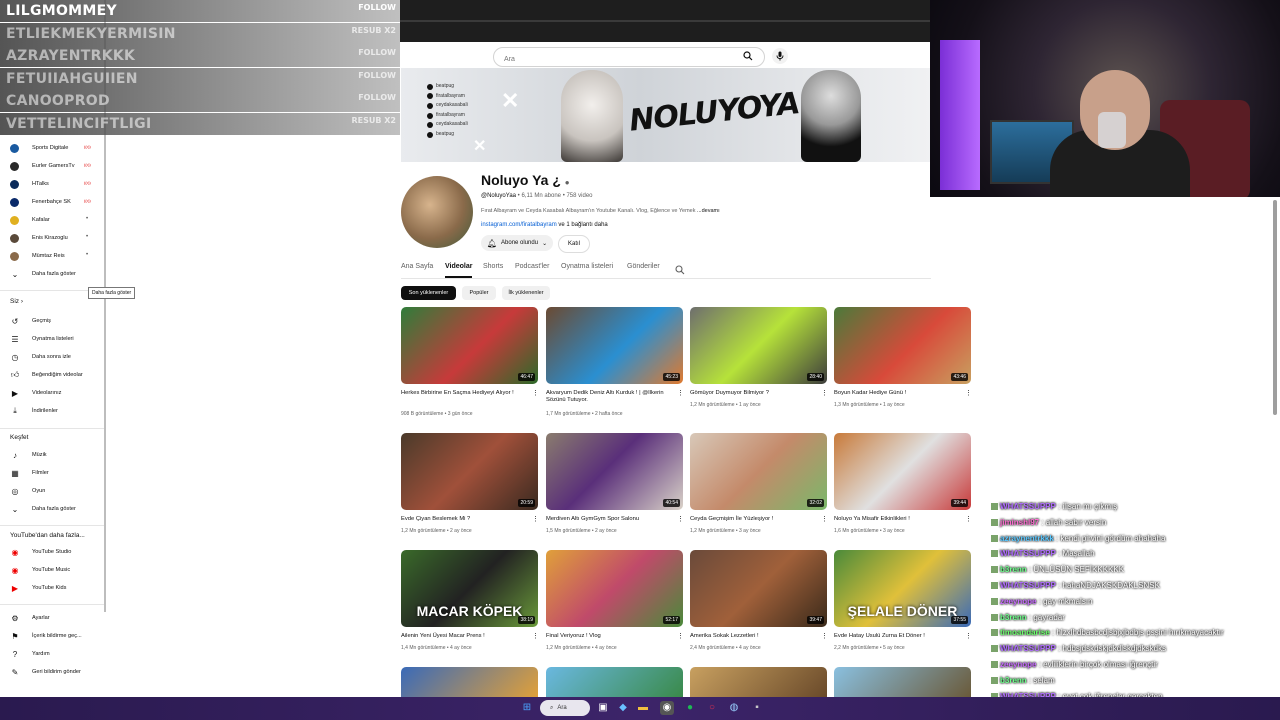 The height and width of the screenshot is (720, 1280). Describe the element at coordinates (752, 519) in the screenshot. I see `video-title: Ceyda Geçmişim İle Yüzleşiyor !` at that location.